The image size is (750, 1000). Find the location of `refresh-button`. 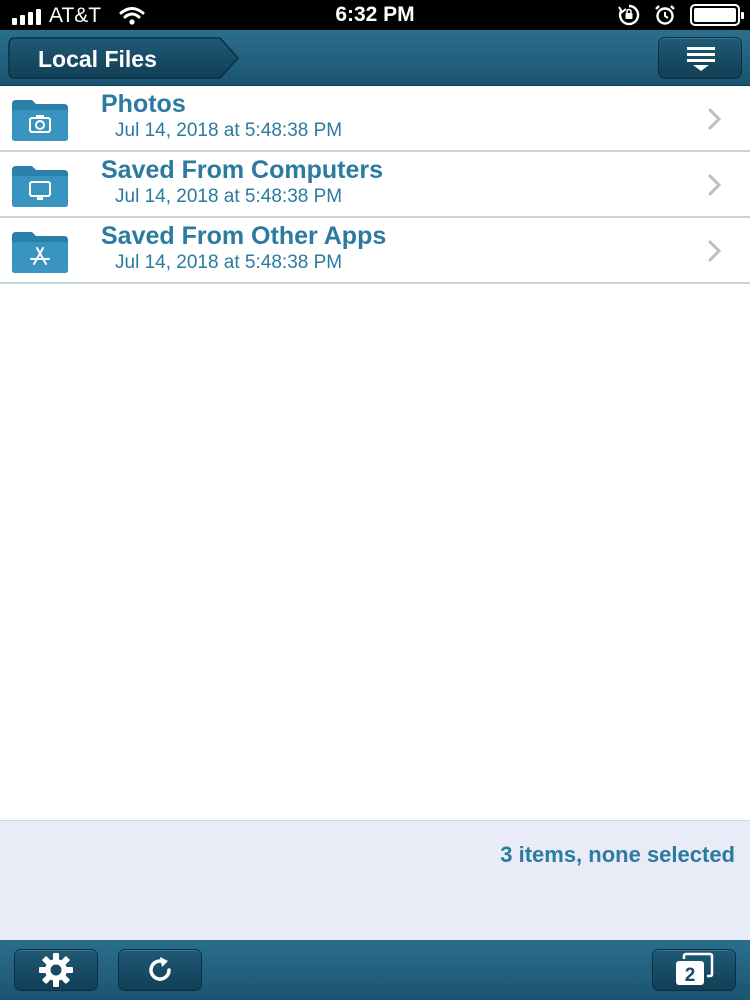

refresh-button is located at coordinates (160, 970).